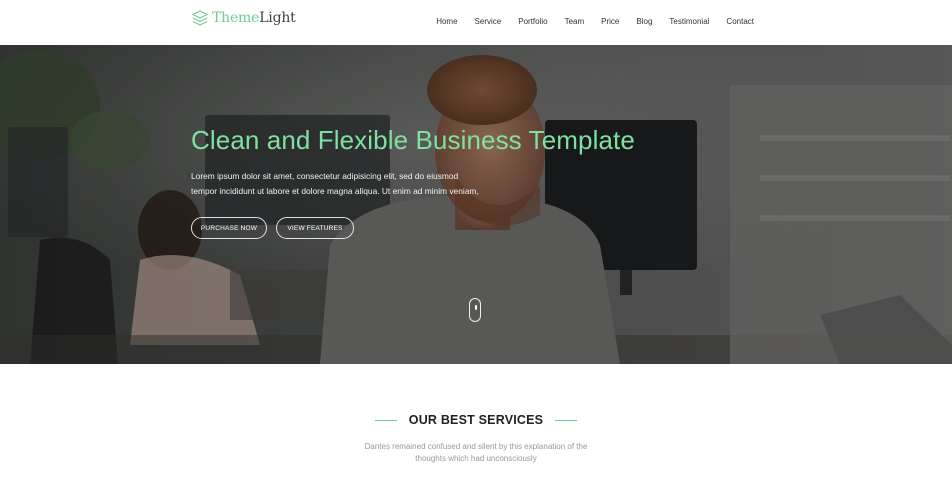  Describe the element at coordinates (488, 21) in the screenshot. I see `nav-service: Service` at that location.